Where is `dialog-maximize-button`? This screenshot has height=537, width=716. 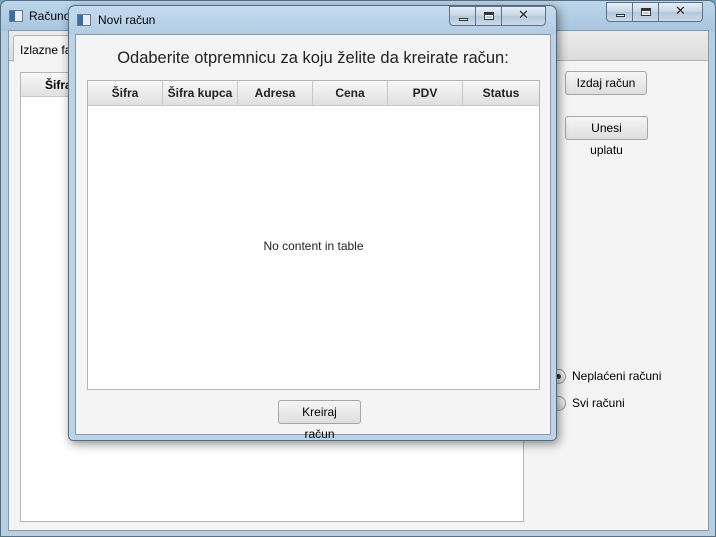
dialog-maximize-button is located at coordinates (489, 16).